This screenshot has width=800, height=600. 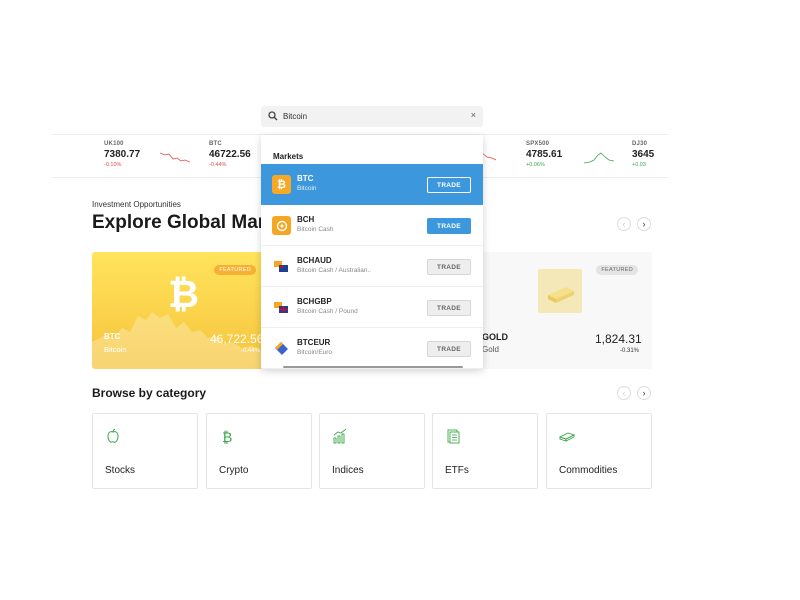 I want to click on card-name: Bitcoin, so click(x=115, y=349).